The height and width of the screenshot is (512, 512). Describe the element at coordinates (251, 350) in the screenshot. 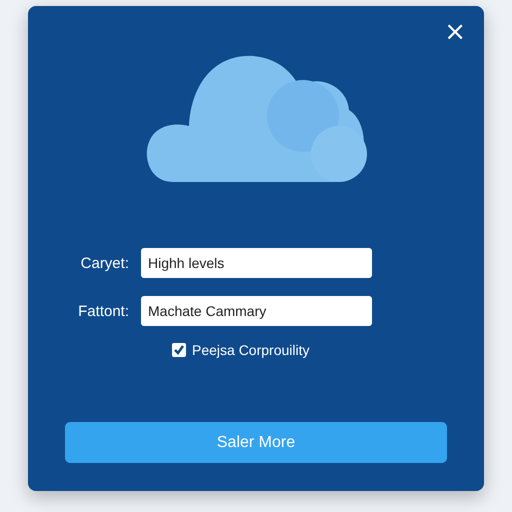

I see `checkbox-label: Peejsa Corprouility` at that location.